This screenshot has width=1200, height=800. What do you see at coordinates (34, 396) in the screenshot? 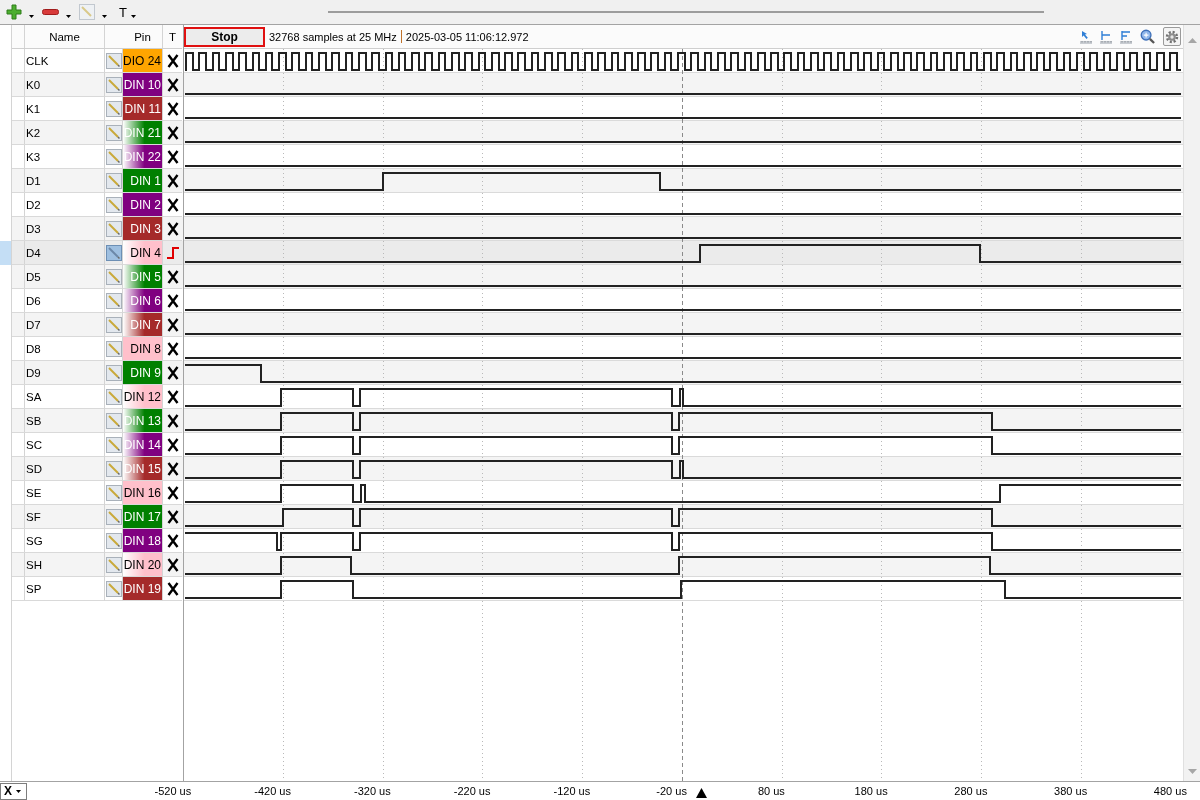
I see `signal-name: SA` at bounding box center [34, 396].